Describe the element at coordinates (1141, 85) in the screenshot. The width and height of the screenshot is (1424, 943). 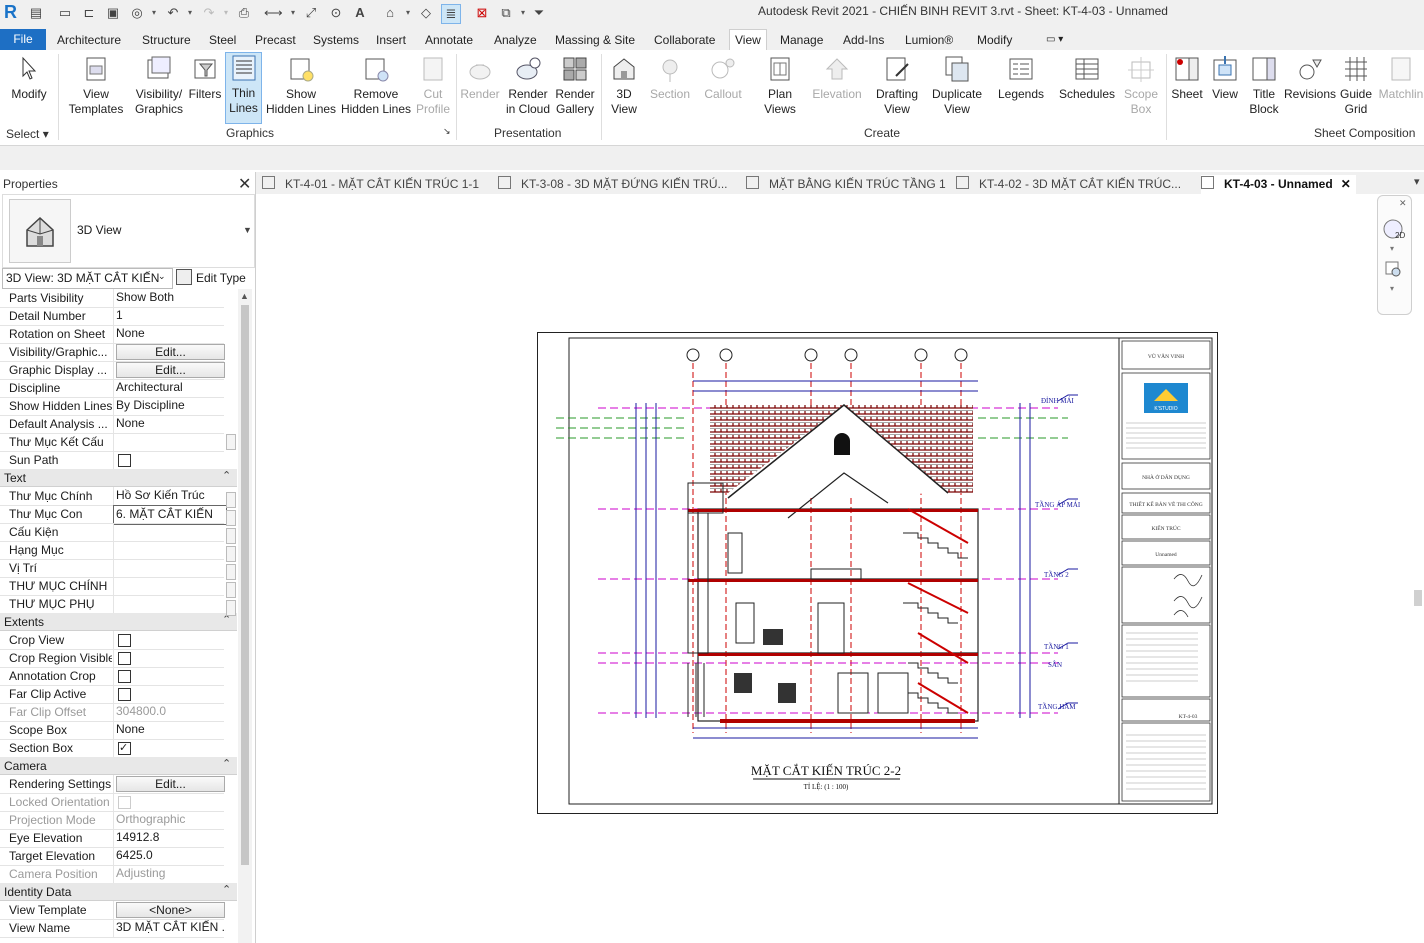
I see `scope-box-button: Scope Box` at that location.